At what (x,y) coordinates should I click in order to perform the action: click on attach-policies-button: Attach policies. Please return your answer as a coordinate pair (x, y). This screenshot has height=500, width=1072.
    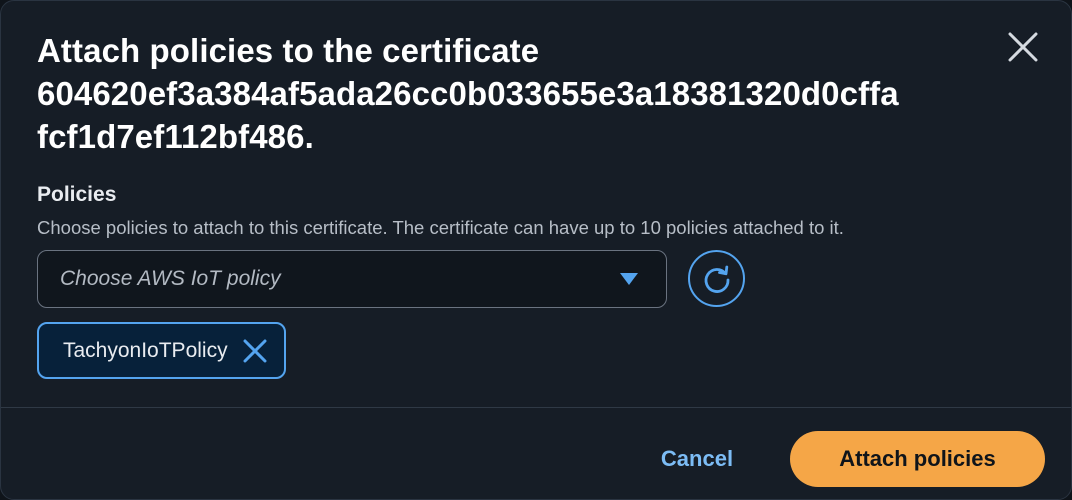
    Looking at the image, I should click on (917, 459).